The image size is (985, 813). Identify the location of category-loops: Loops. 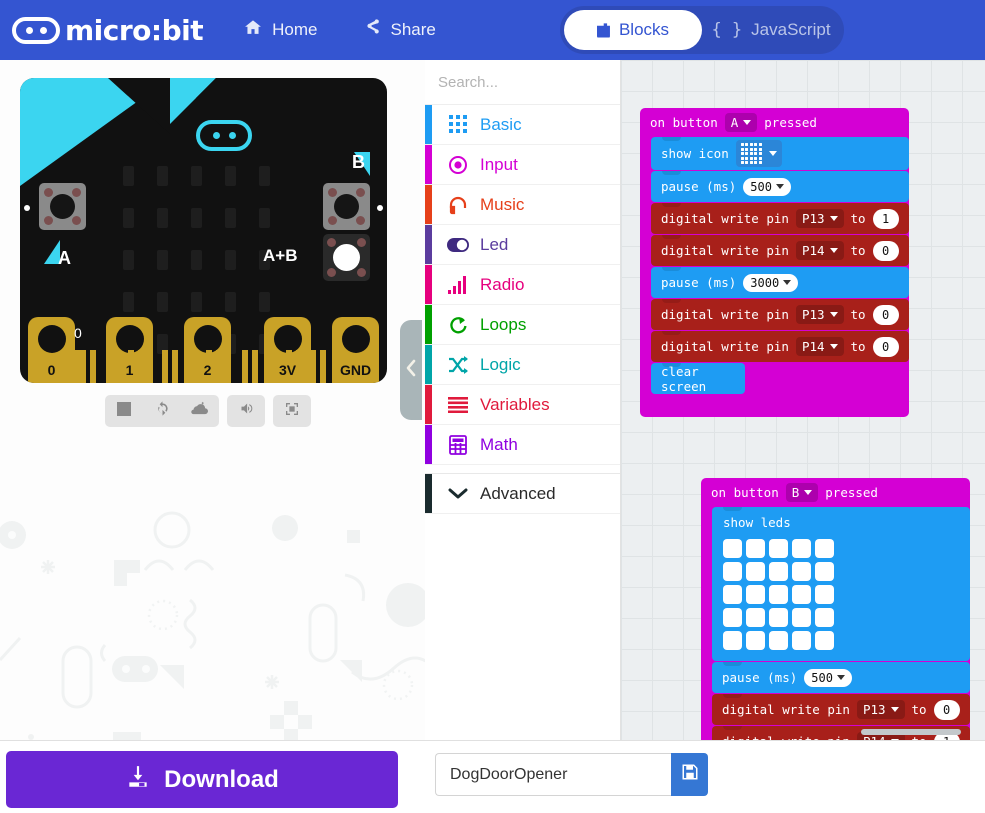
(522, 325).